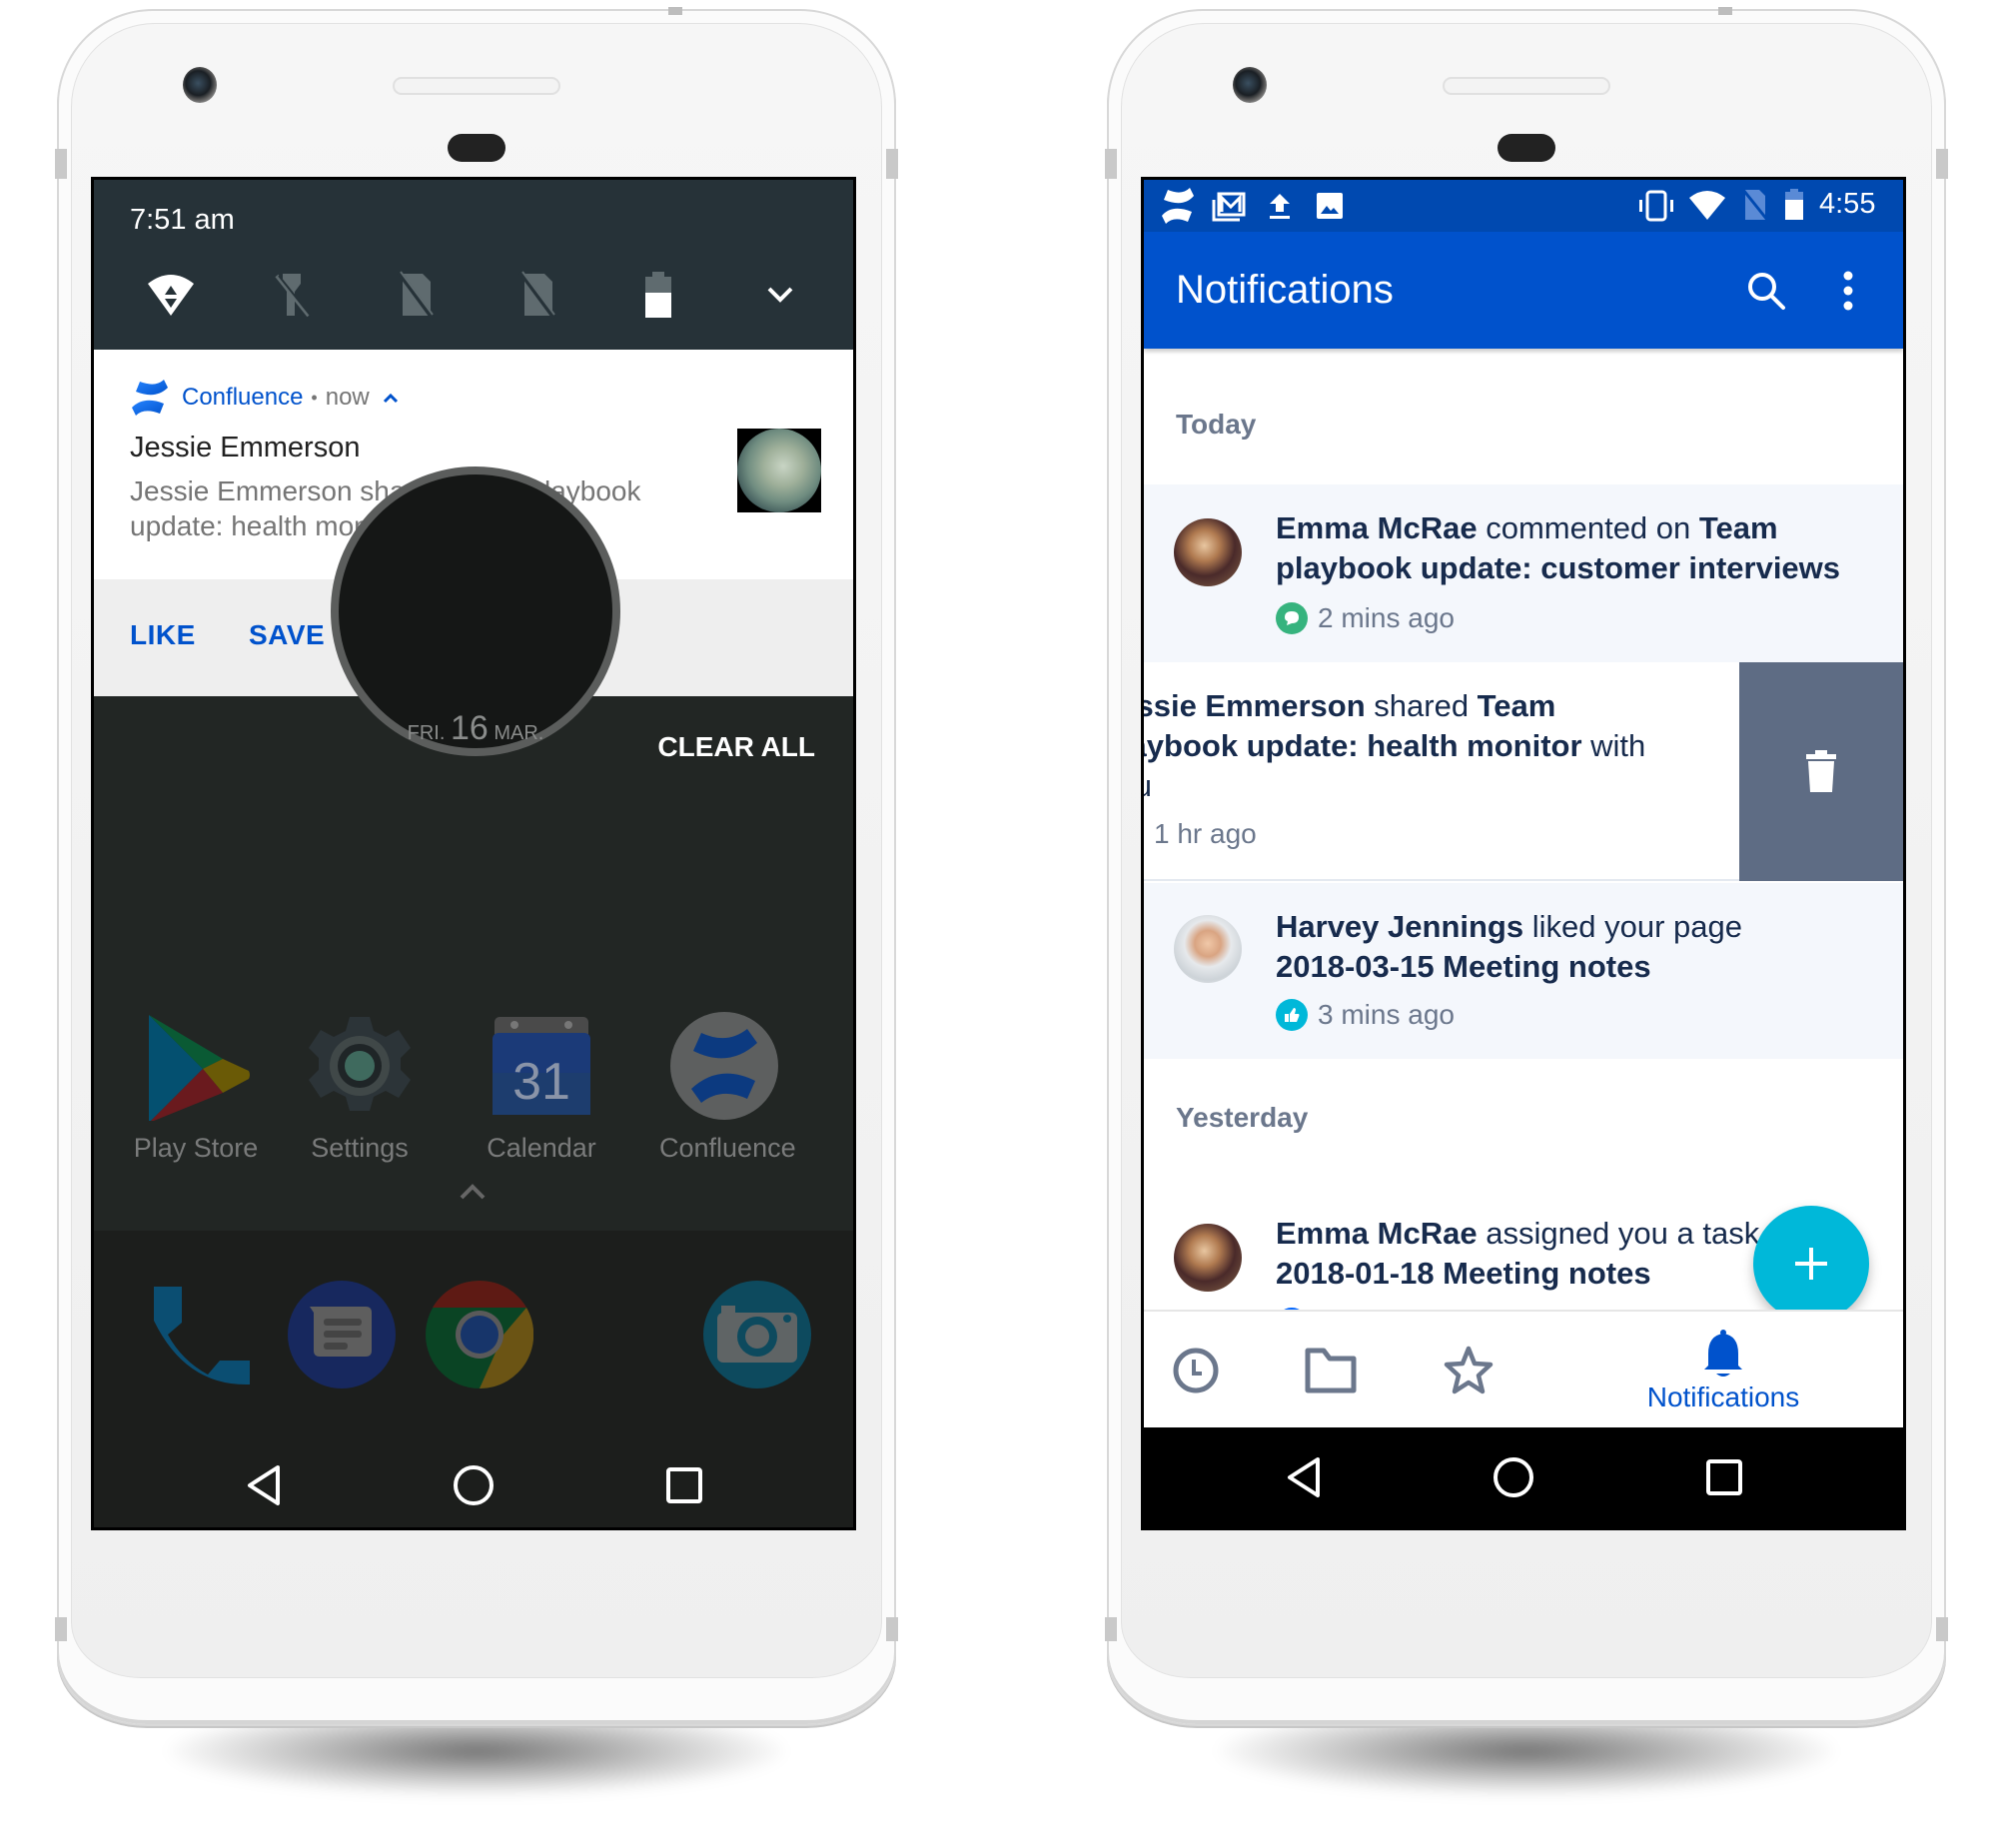 The width and height of the screenshot is (1998, 1848). What do you see at coordinates (1292, 1015) in the screenshot?
I see `like-badge-icon` at bounding box center [1292, 1015].